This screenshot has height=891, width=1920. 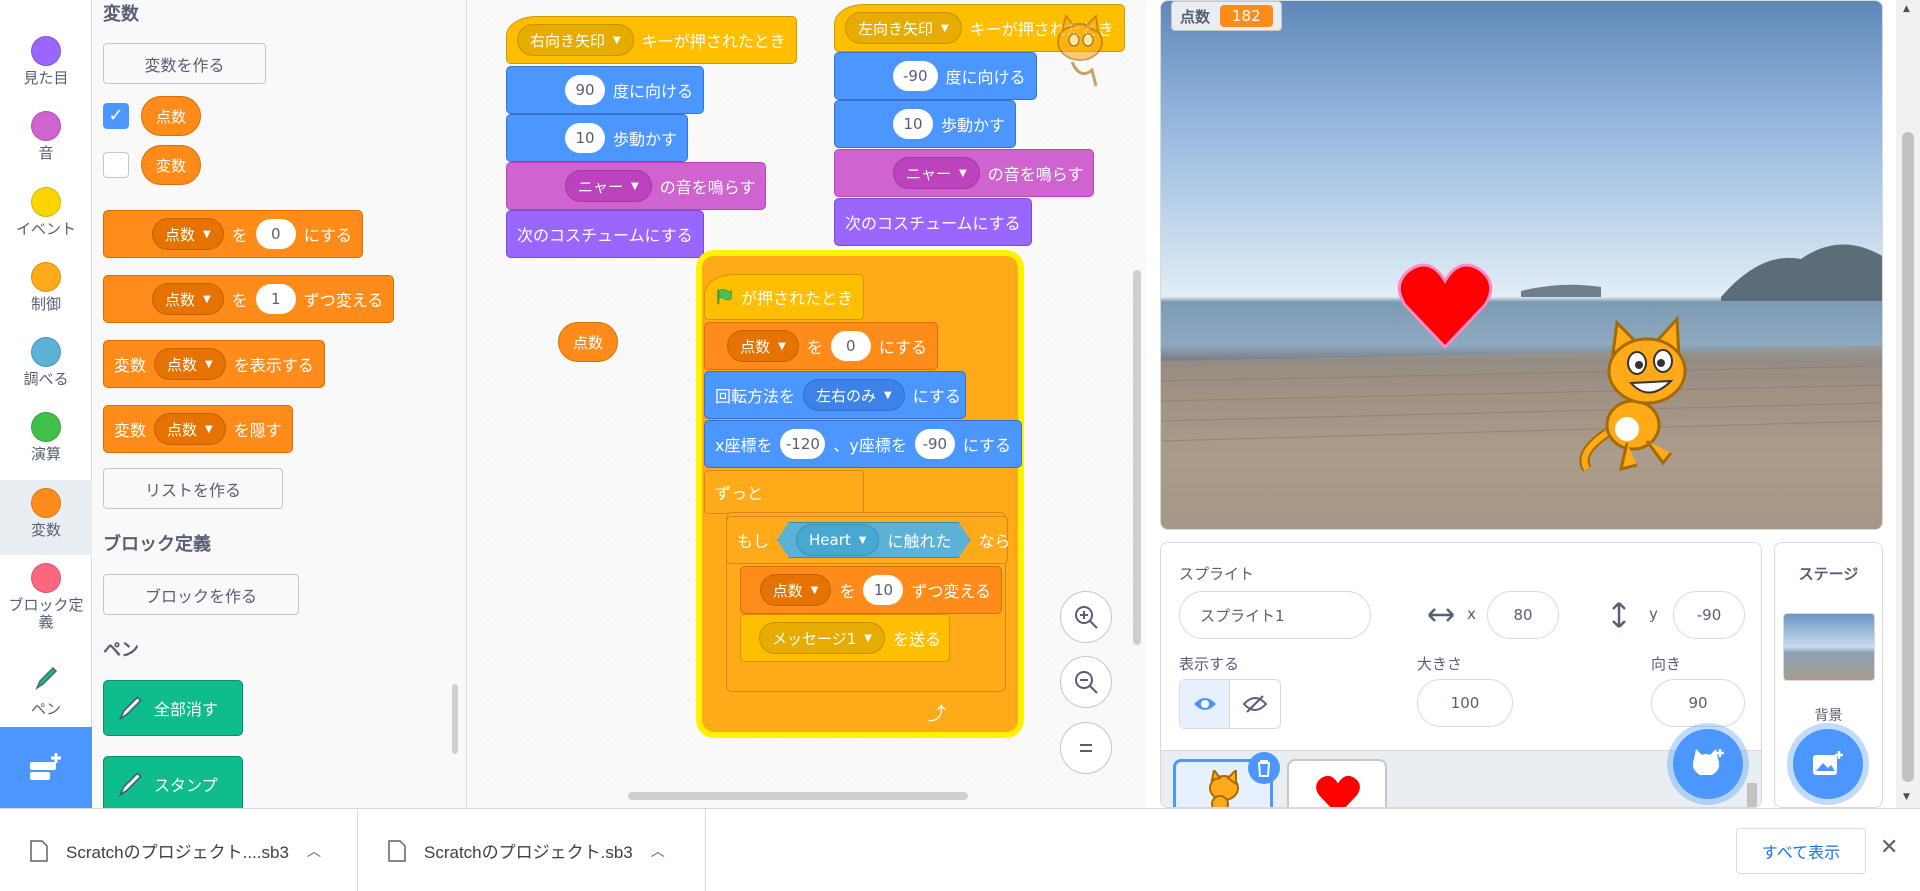 What do you see at coordinates (903, 28) in the screenshot?
I see `key-dropdown: 左向き矢印 ▼` at bounding box center [903, 28].